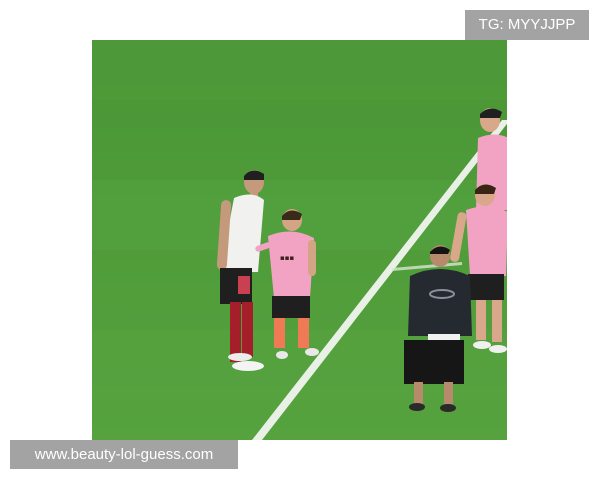 The image size is (600, 480). What do you see at coordinates (527, 25) in the screenshot?
I see `watermark-top: TG: MYYJJPP` at bounding box center [527, 25].